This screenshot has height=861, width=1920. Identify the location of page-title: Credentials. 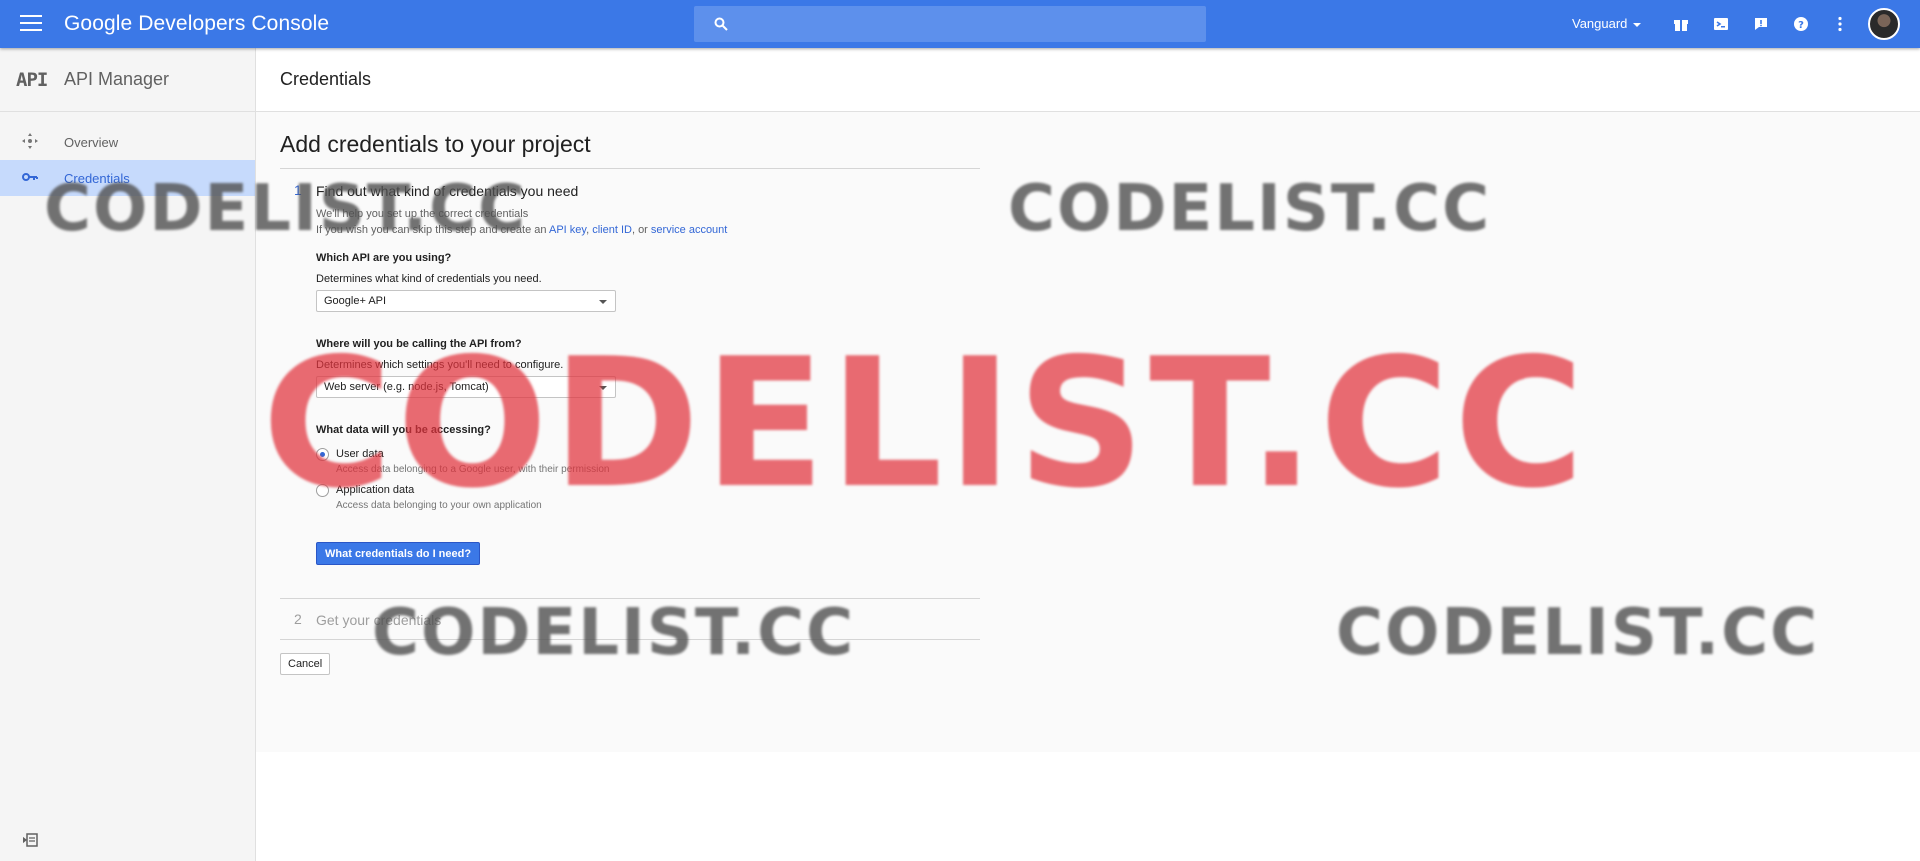
(326, 79).